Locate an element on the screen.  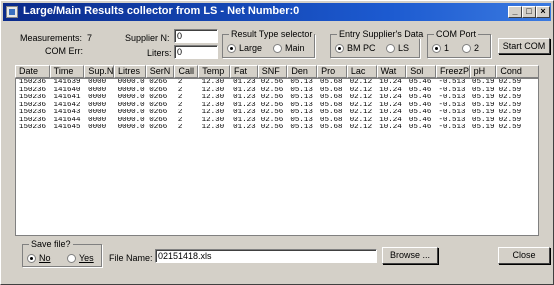
table-cell: 0266 is located at coordinates (158, 120).